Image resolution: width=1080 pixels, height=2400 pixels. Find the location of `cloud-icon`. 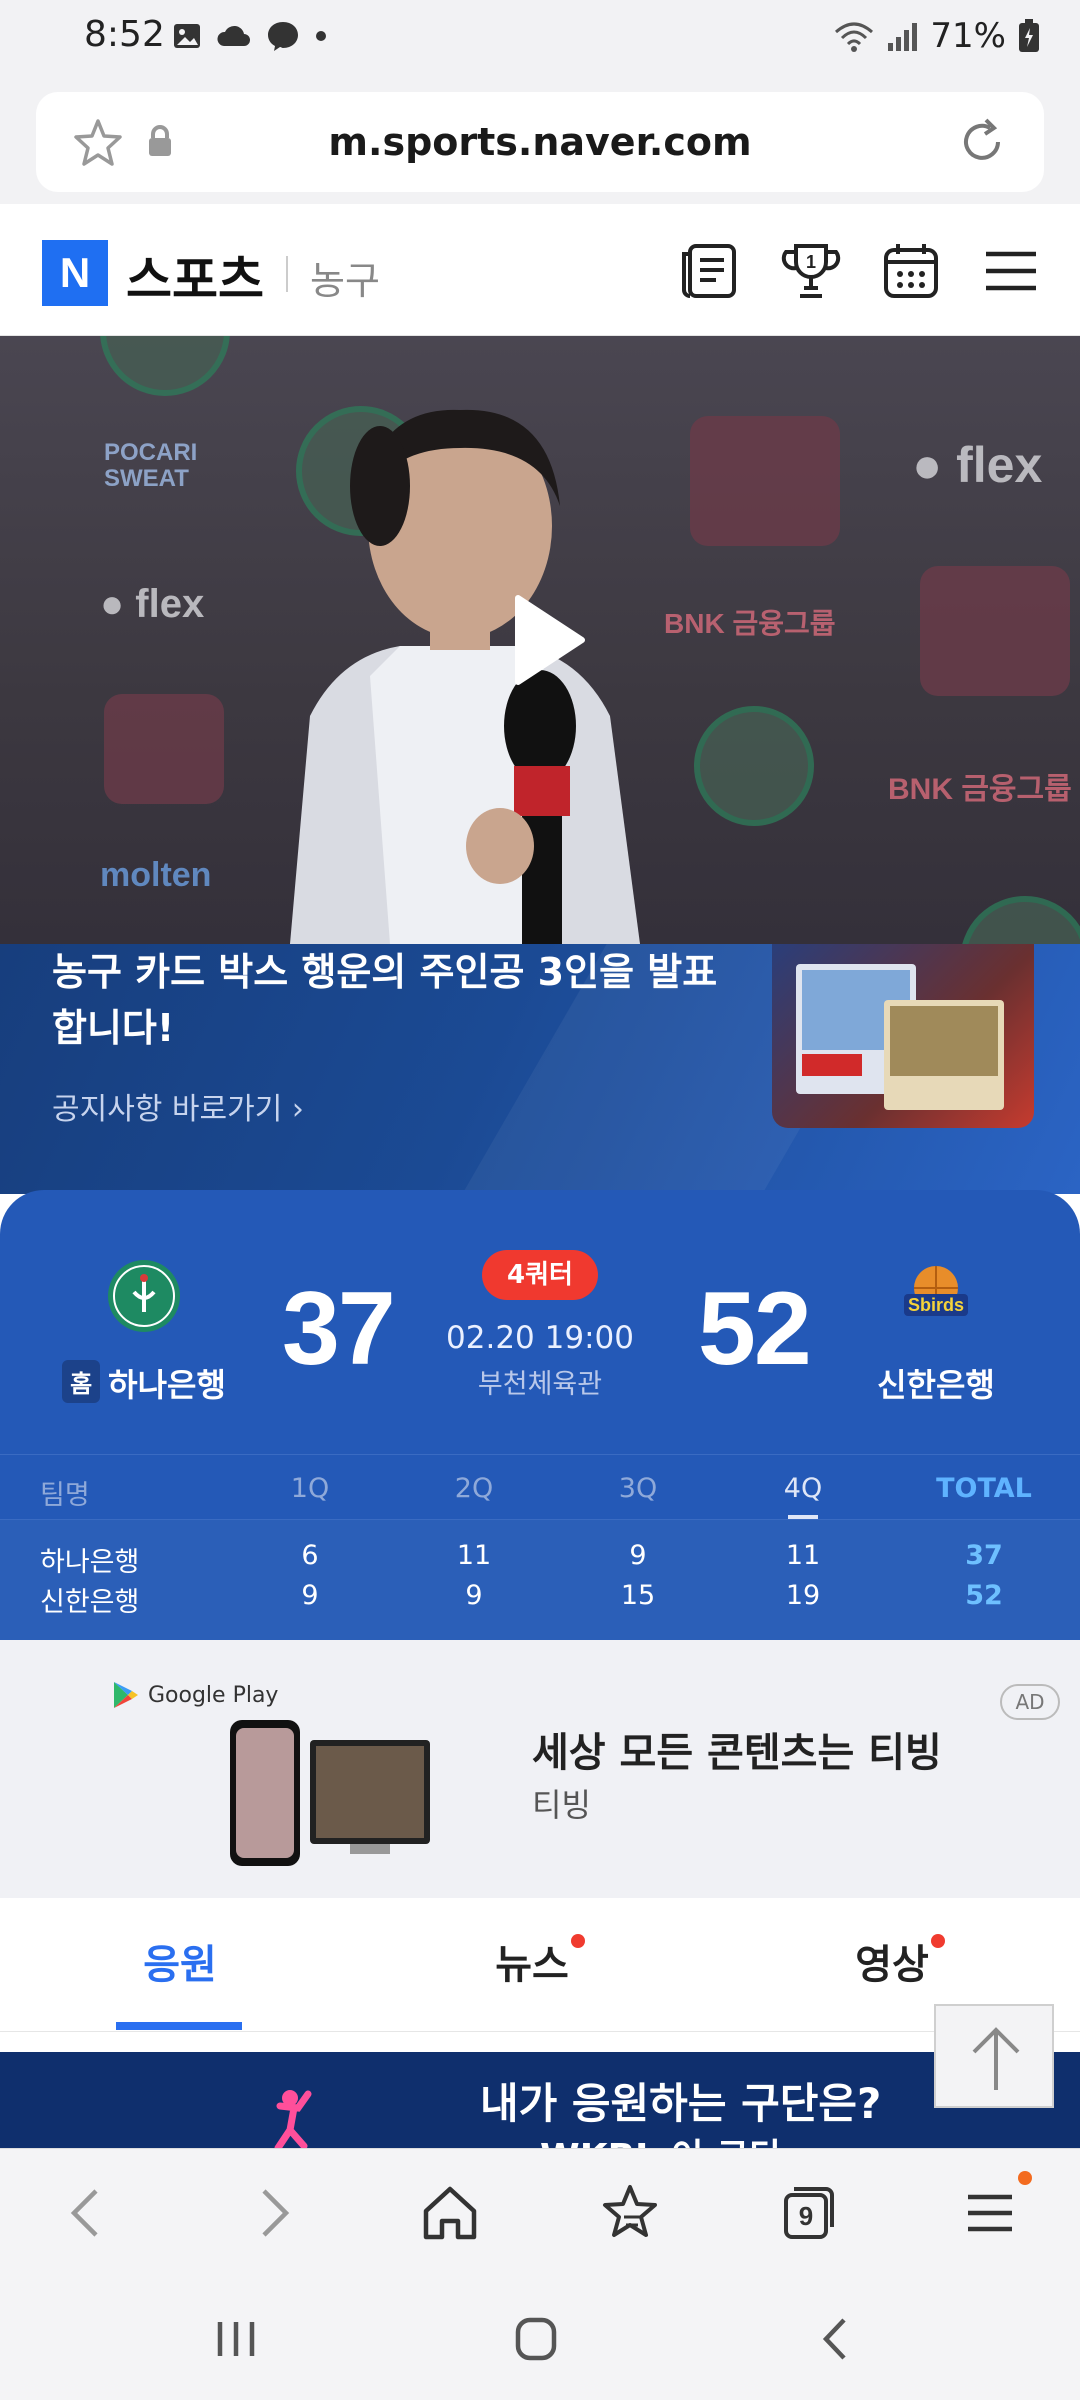

cloud-icon is located at coordinates (233, 35).